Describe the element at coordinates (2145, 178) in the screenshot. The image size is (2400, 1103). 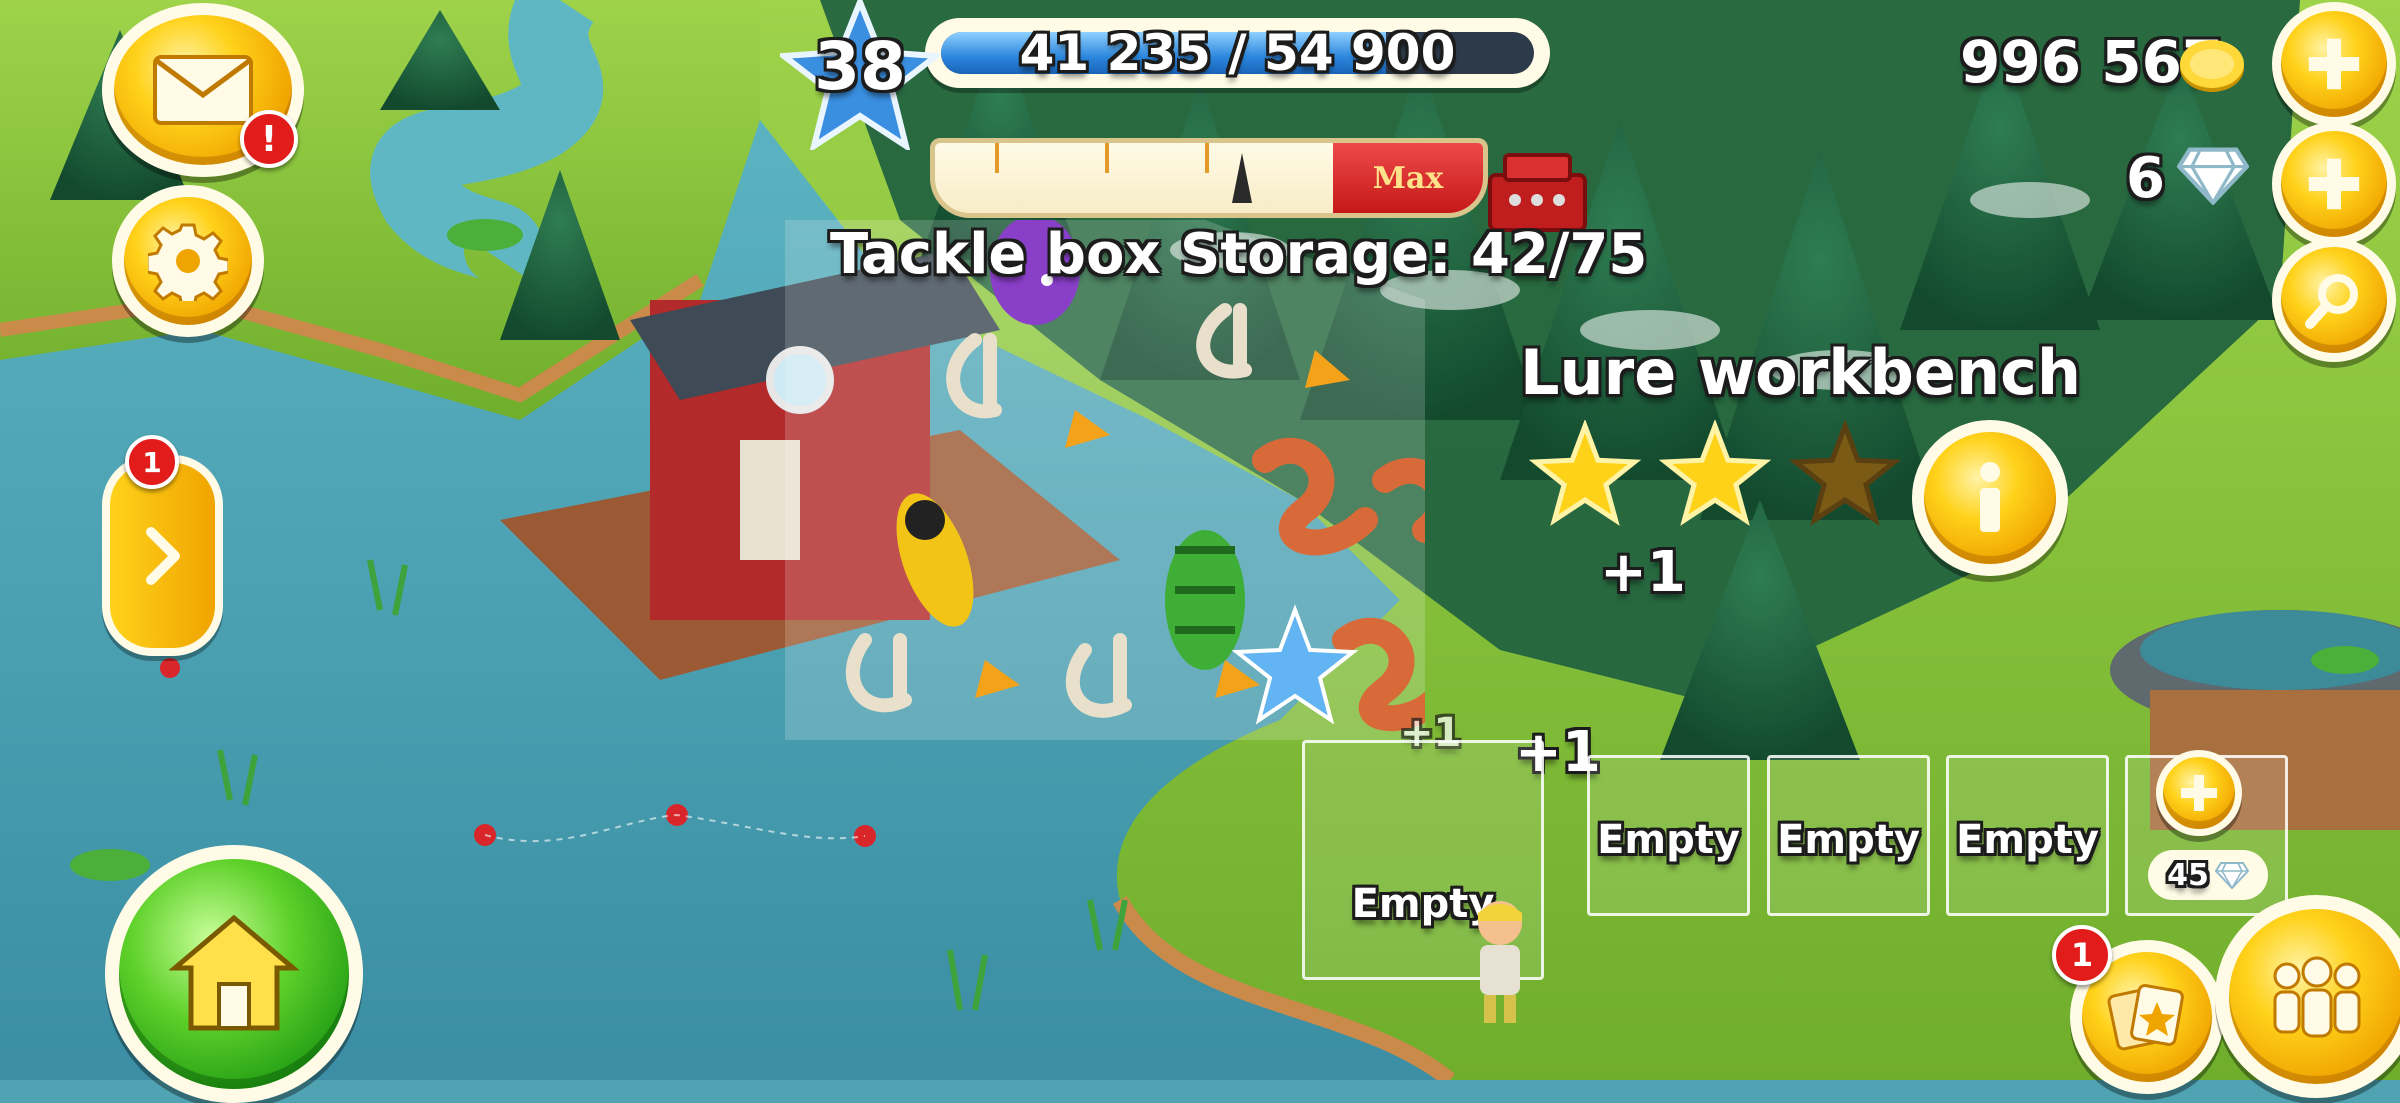
I see `diamonds-amount: 6` at that location.